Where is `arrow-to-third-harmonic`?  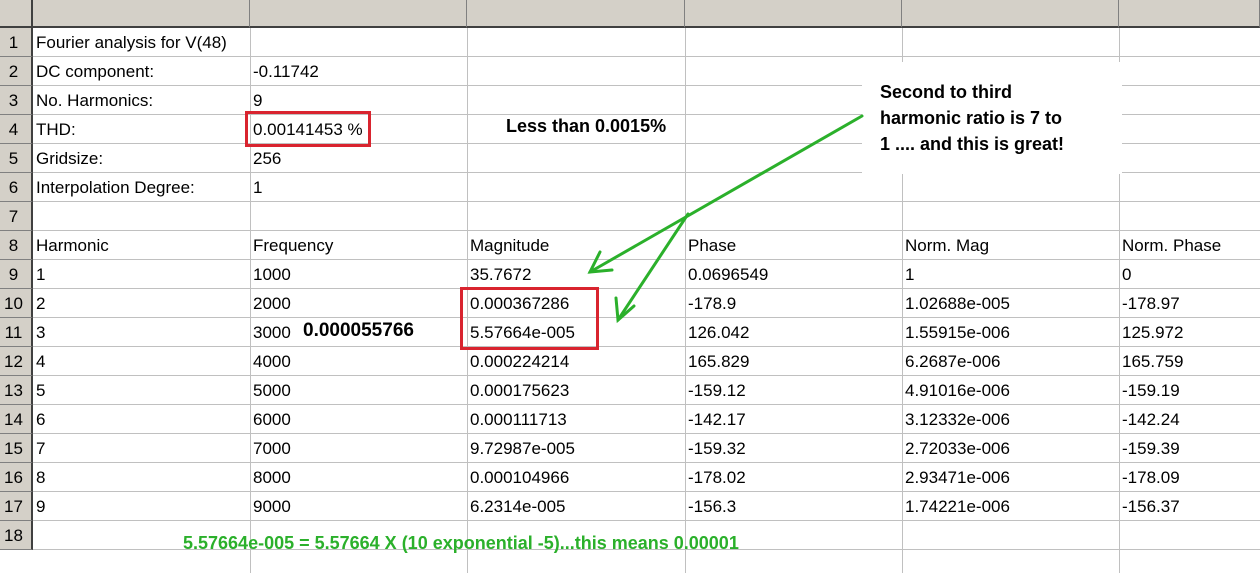
arrow-to-third-harmonic is located at coordinates (653, 267).